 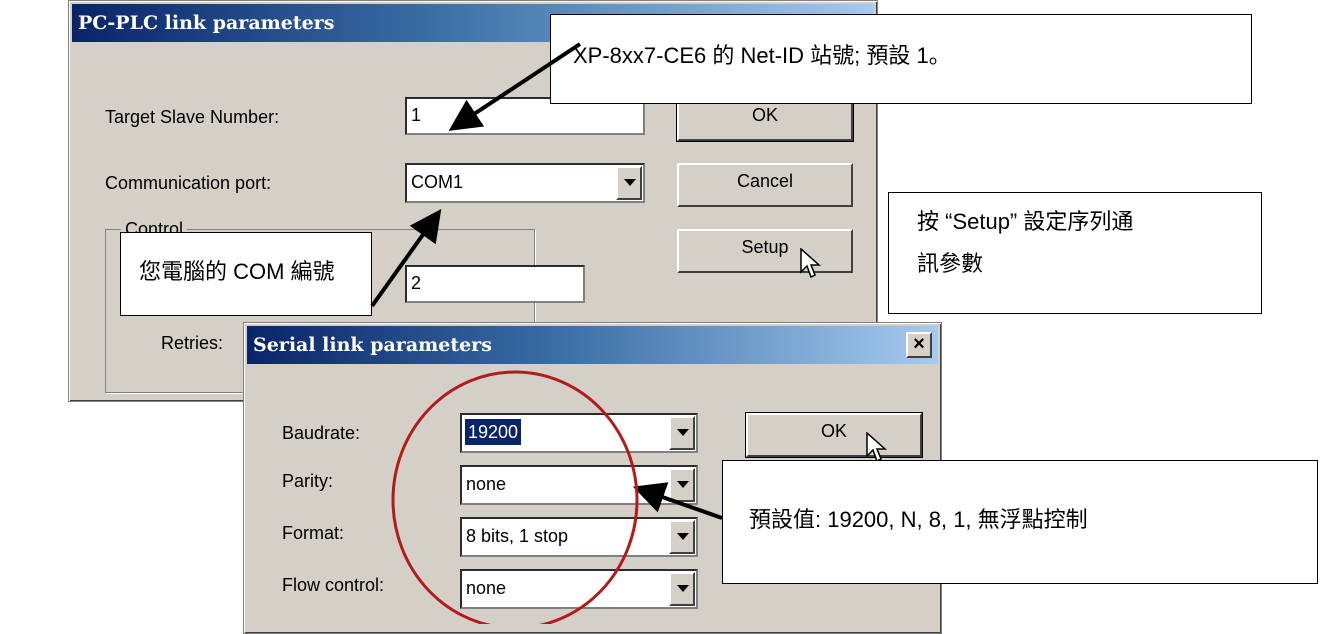 What do you see at coordinates (515, 497) in the screenshot?
I see `highlight-circle` at bounding box center [515, 497].